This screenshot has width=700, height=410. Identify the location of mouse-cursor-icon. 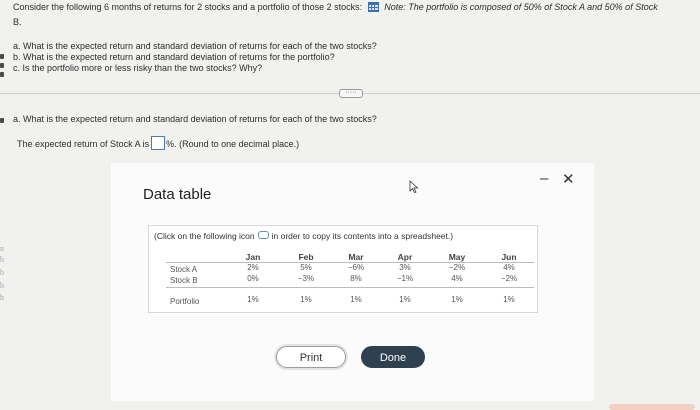
(414, 186).